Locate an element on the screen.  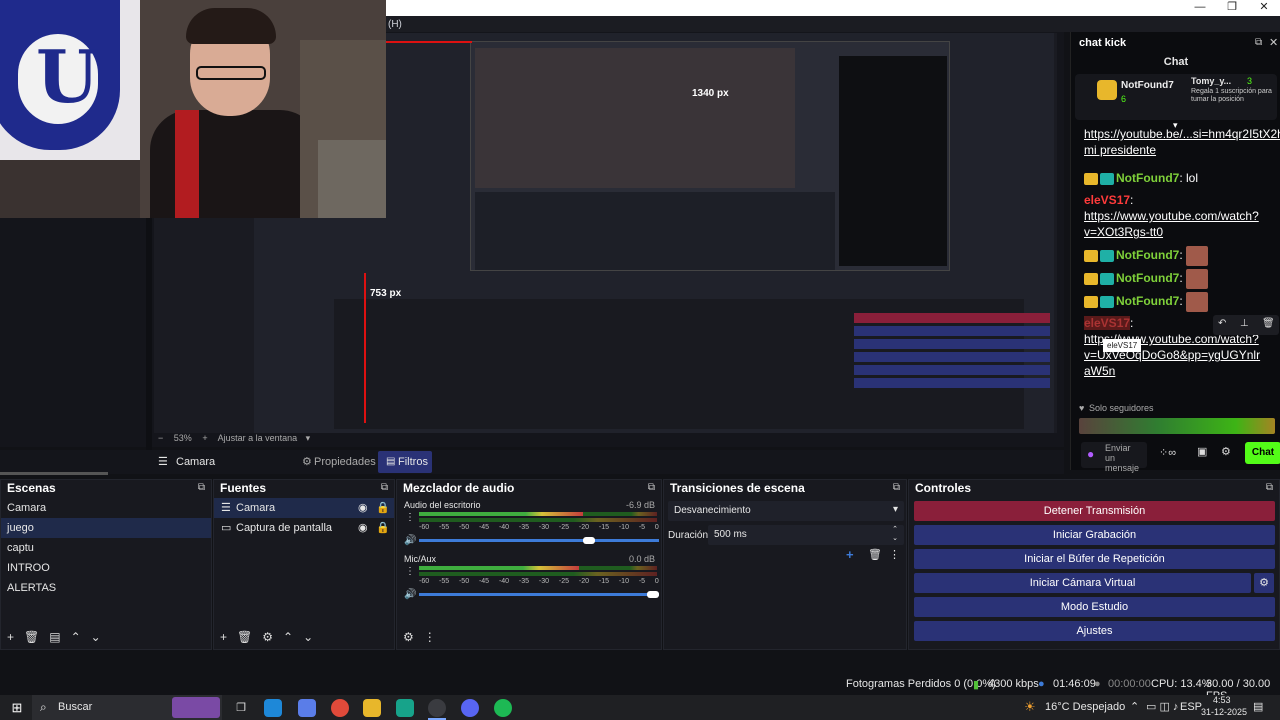
task-view-icon: ❐ is located at coordinates (241, 708).